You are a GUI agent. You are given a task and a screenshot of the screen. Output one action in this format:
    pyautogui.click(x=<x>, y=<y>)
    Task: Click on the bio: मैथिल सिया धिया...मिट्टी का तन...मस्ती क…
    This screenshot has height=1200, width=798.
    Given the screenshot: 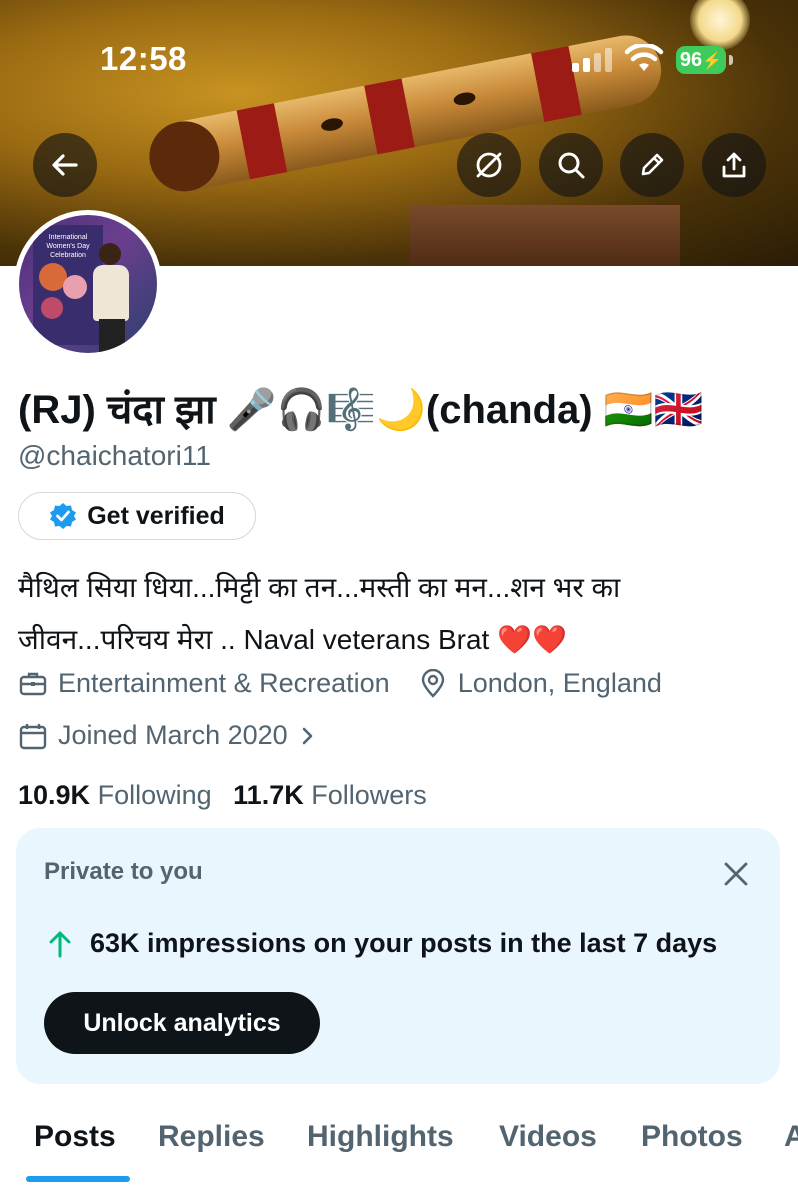 What is the action you would take?
    pyautogui.click(x=398, y=614)
    